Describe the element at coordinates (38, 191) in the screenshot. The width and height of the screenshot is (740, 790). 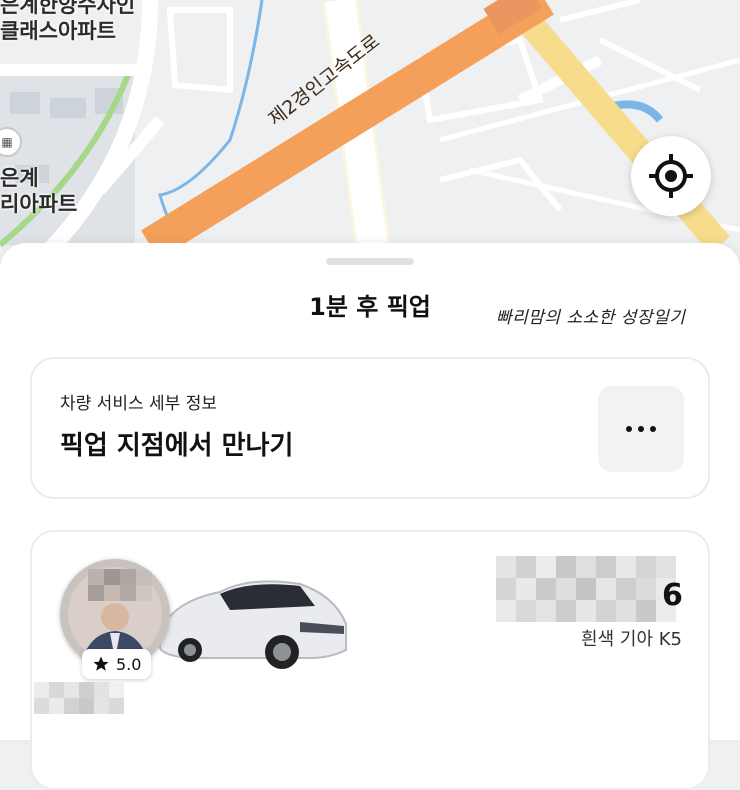
I see `map-label-apartment-mid: 은계 리아파트` at that location.